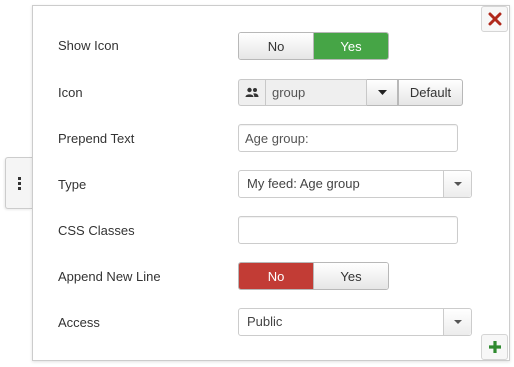 The height and width of the screenshot is (367, 514). I want to click on icon-dropdown-button, so click(382, 92).